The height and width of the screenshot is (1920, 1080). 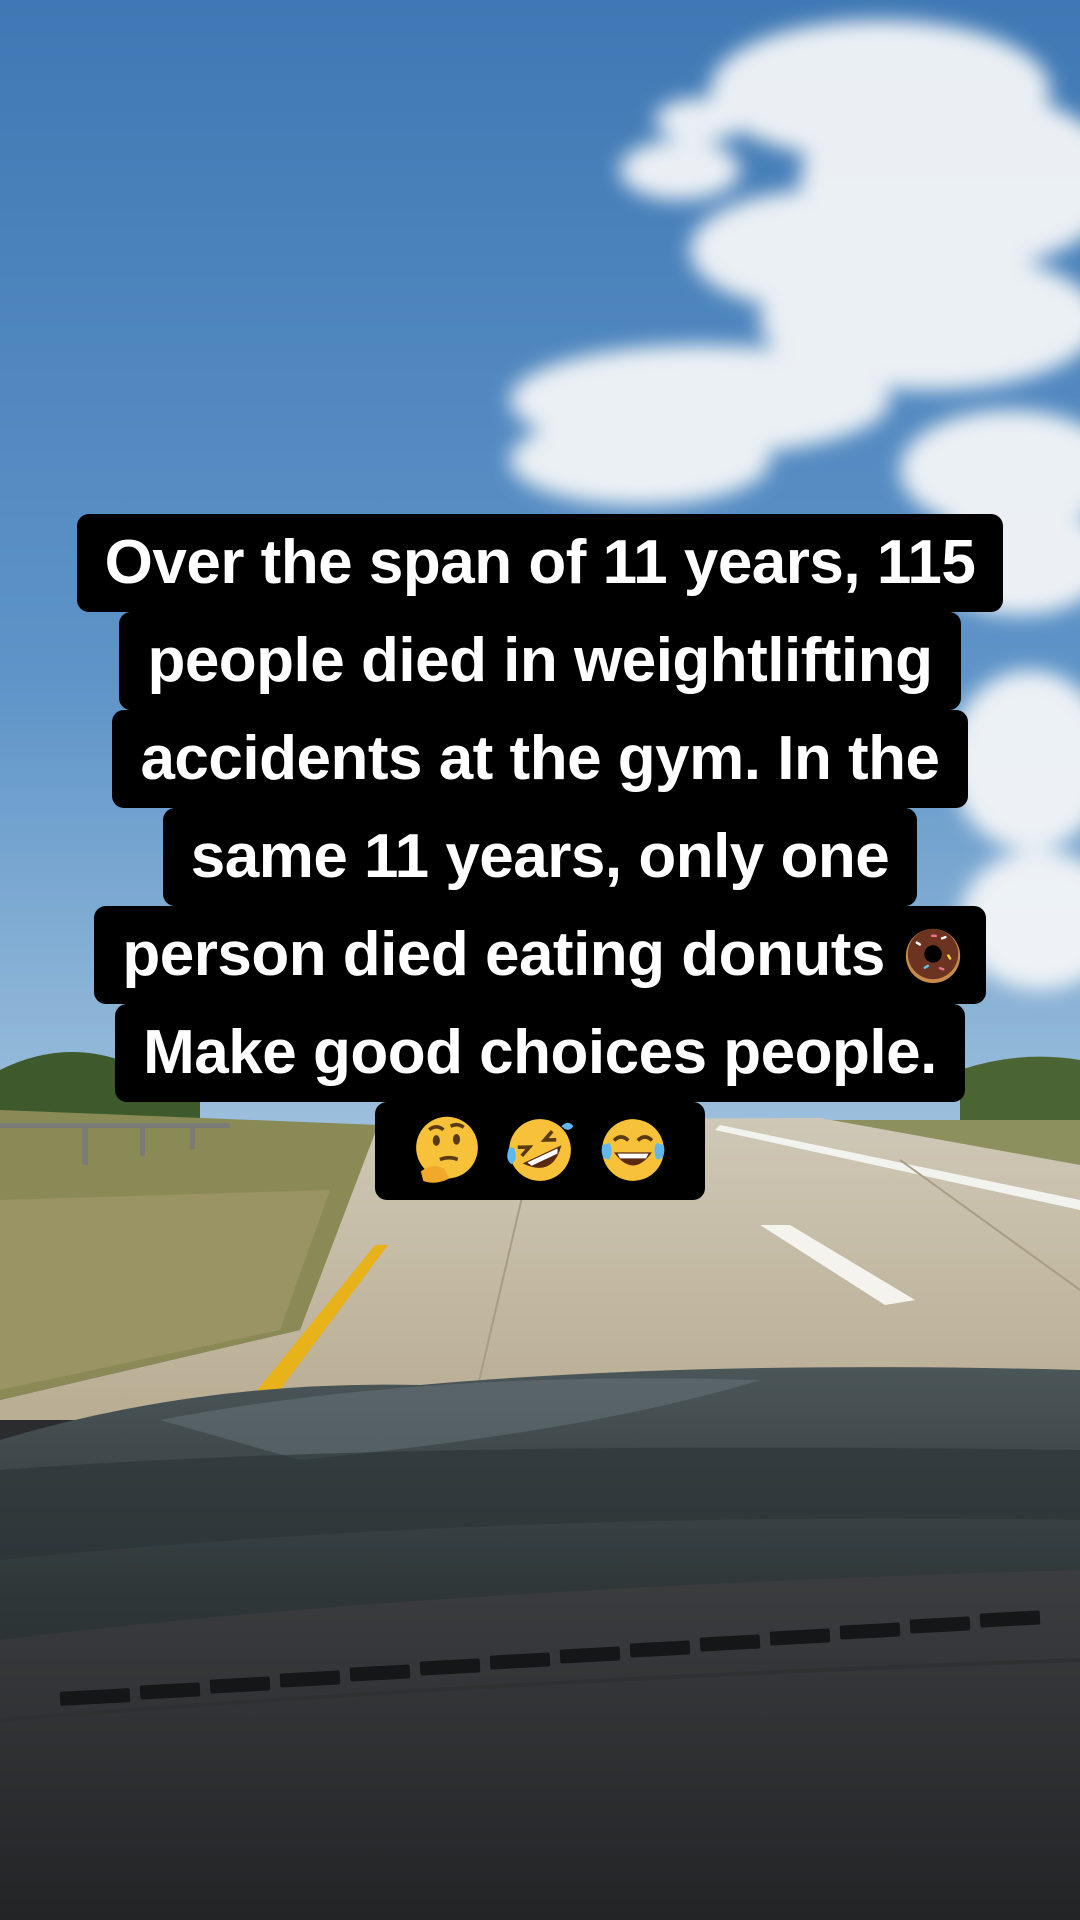 What do you see at coordinates (447, 1150) in the screenshot?
I see `thinking-face-emoji` at bounding box center [447, 1150].